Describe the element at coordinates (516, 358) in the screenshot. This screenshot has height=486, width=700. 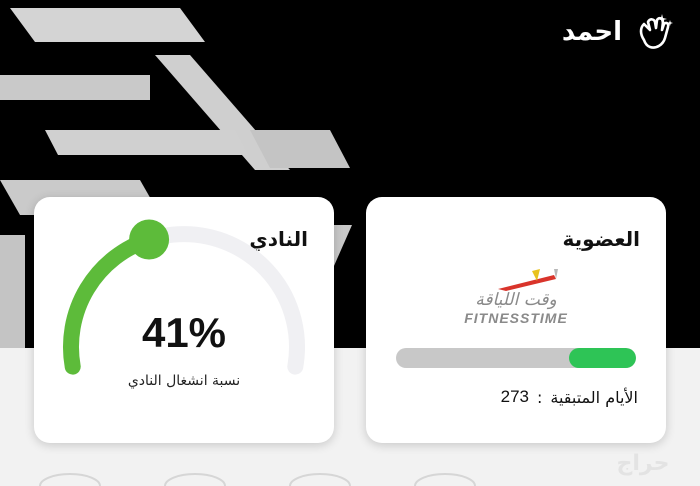
I see `membership-progress-track` at that location.